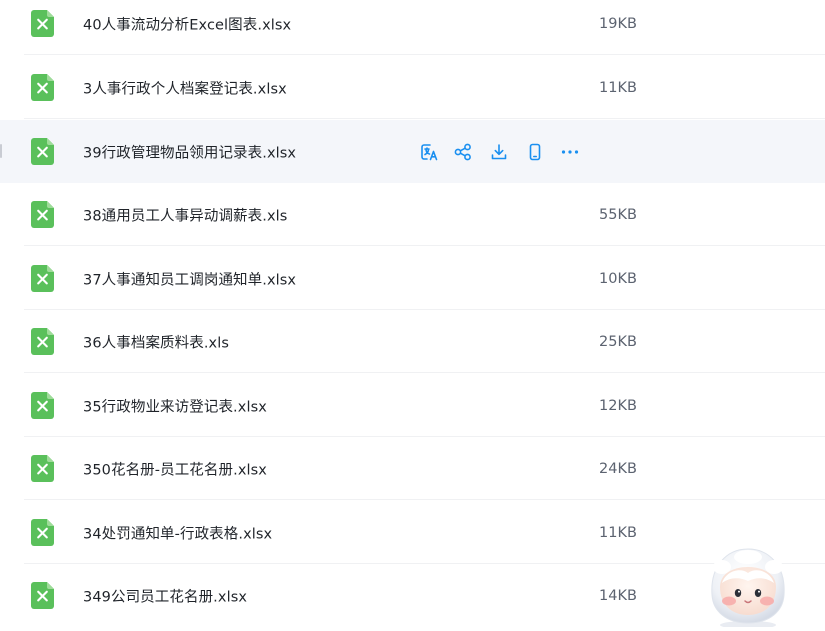 Image resolution: width=825 pixels, height=631 pixels. Describe the element at coordinates (412, 278) in the screenshot. I see `file-row: 37人事通知员工调岗通知单.xlsx 10KB` at that location.